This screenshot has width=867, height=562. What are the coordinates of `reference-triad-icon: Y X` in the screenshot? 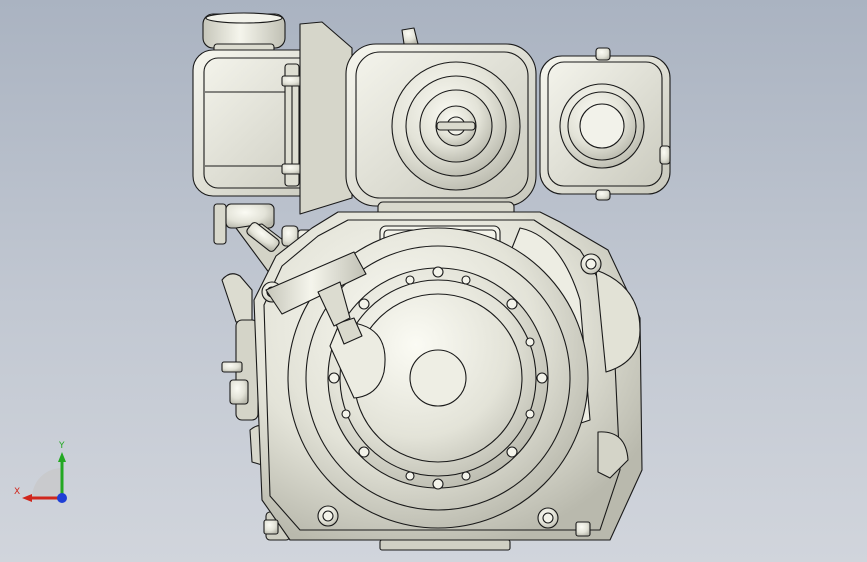 It's located at (40, 472).